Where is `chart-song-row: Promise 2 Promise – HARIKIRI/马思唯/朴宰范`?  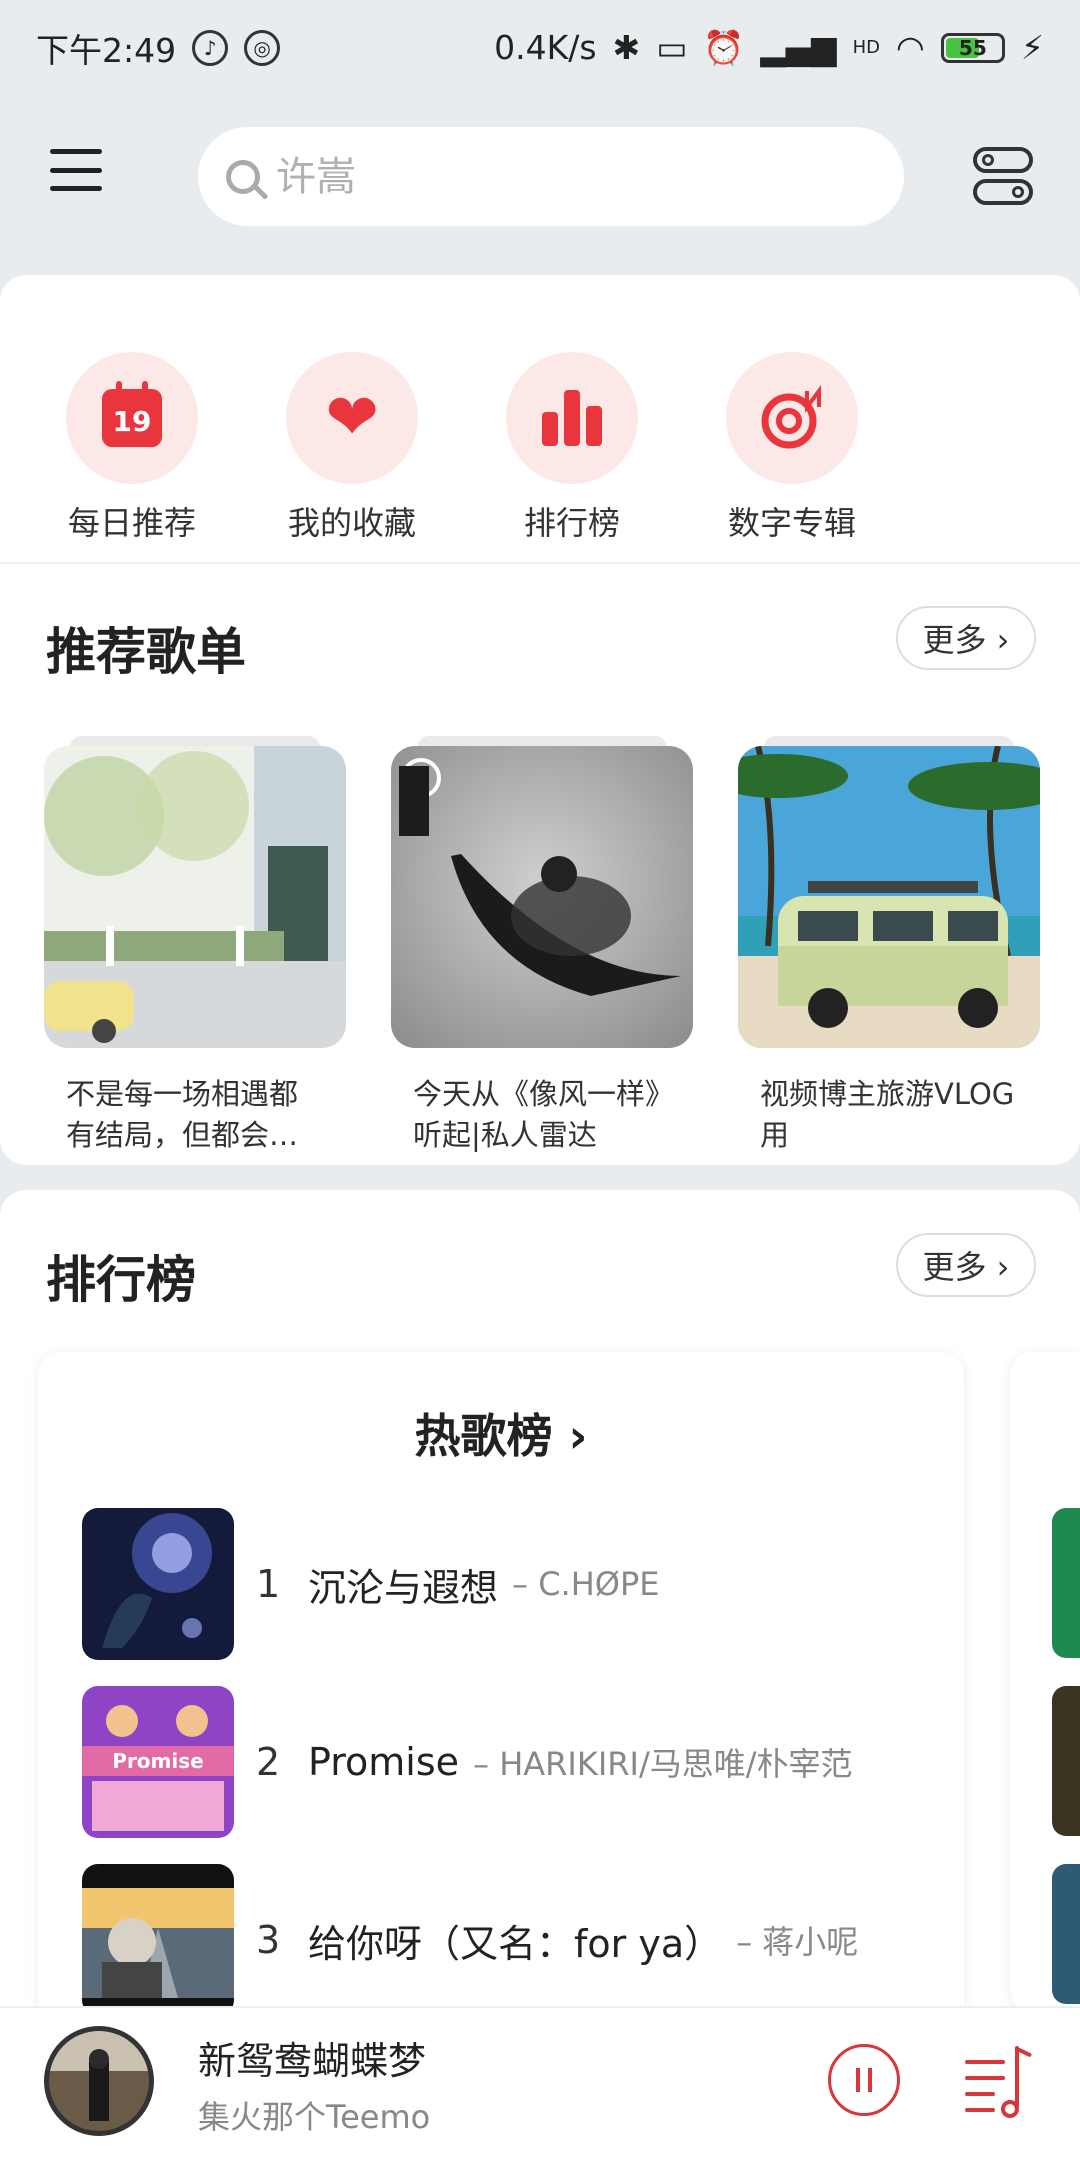
chart-song-row: Promise 2 Promise – HARIKIRI/马思唯/朴宰范 is located at coordinates (512, 1762).